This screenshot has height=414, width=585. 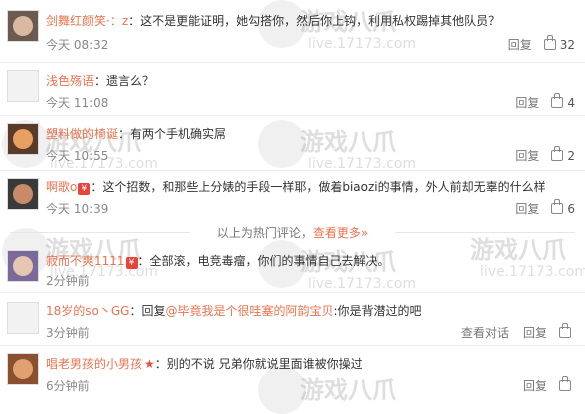 What do you see at coordinates (571, 103) in the screenshot?
I see `like-count: 4` at bounding box center [571, 103].